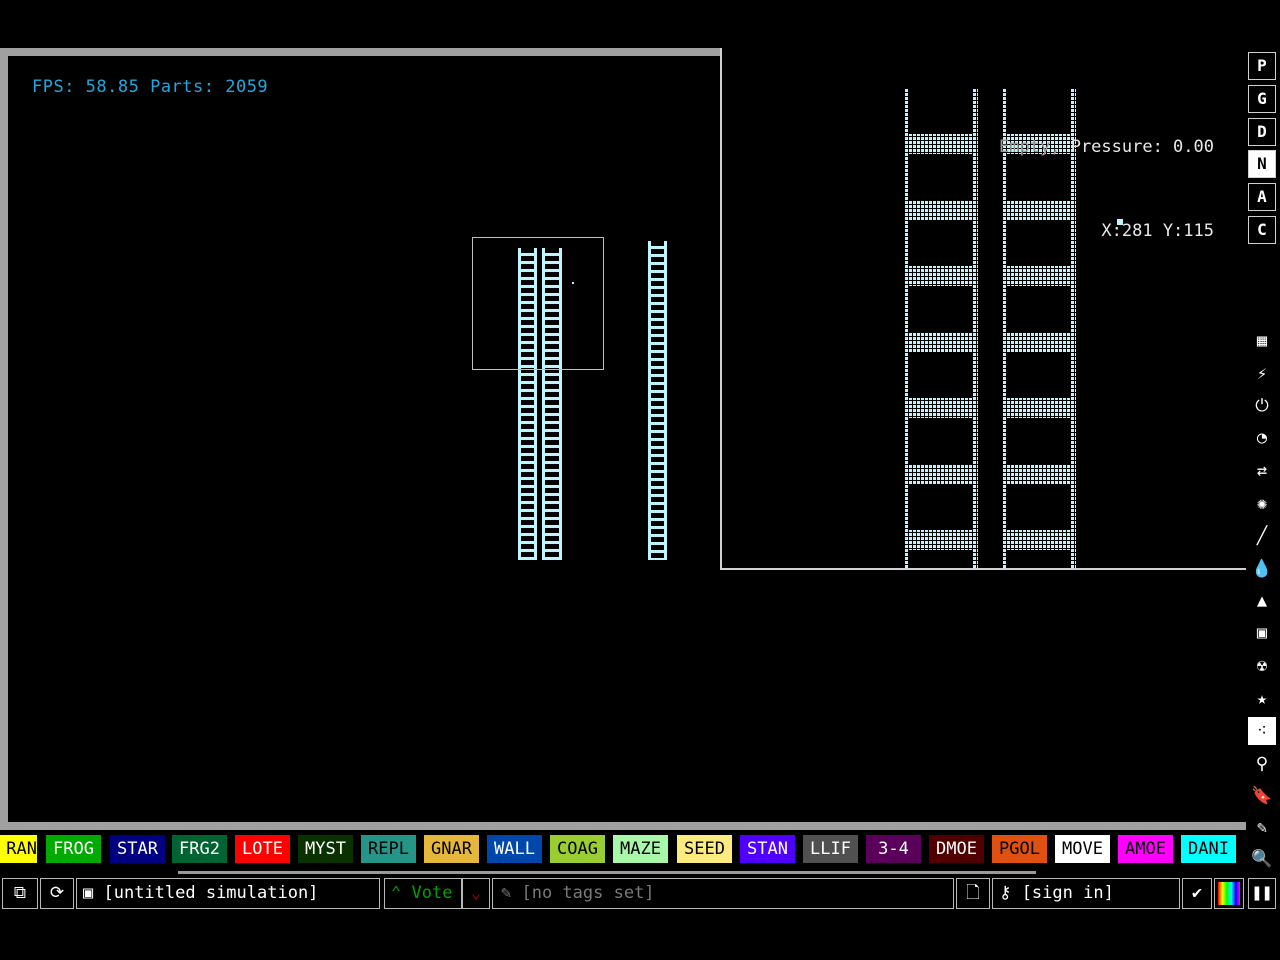  I want to click on save-title-button: ▣ [untitled simulation], so click(228, 893).